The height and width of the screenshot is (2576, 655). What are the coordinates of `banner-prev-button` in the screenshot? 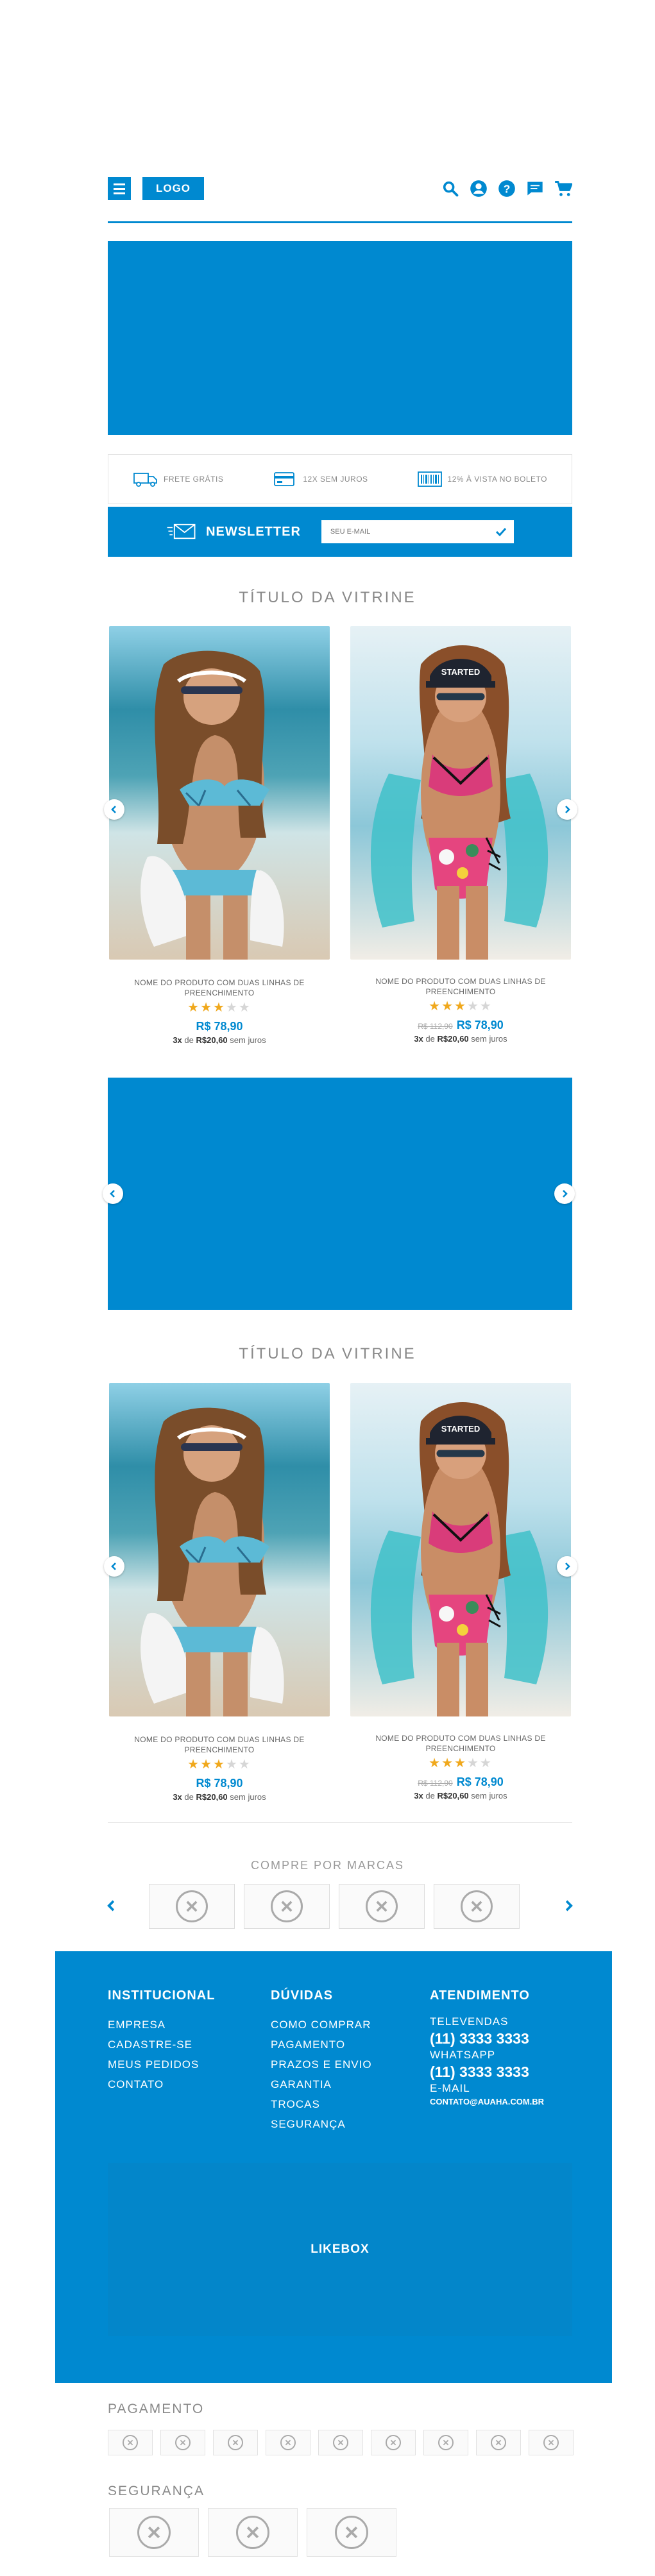 It's located at (113, 1193).